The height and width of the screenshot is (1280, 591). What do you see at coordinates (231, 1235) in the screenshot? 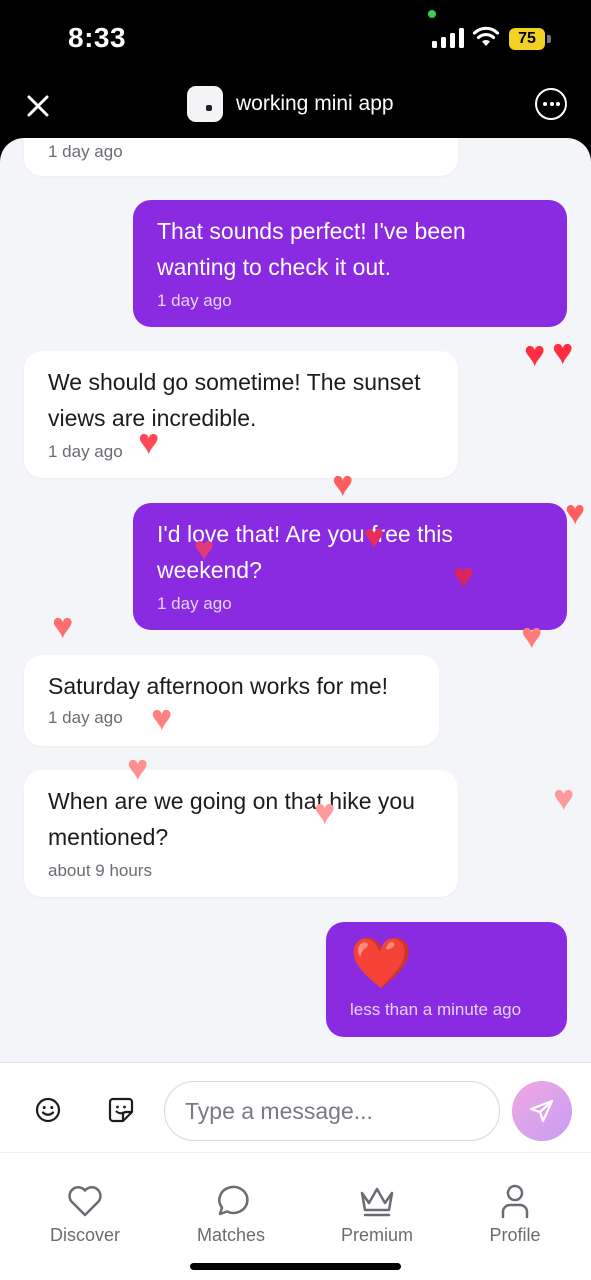
I see `nav-label: Matches` at bounding box center [231, 1235].